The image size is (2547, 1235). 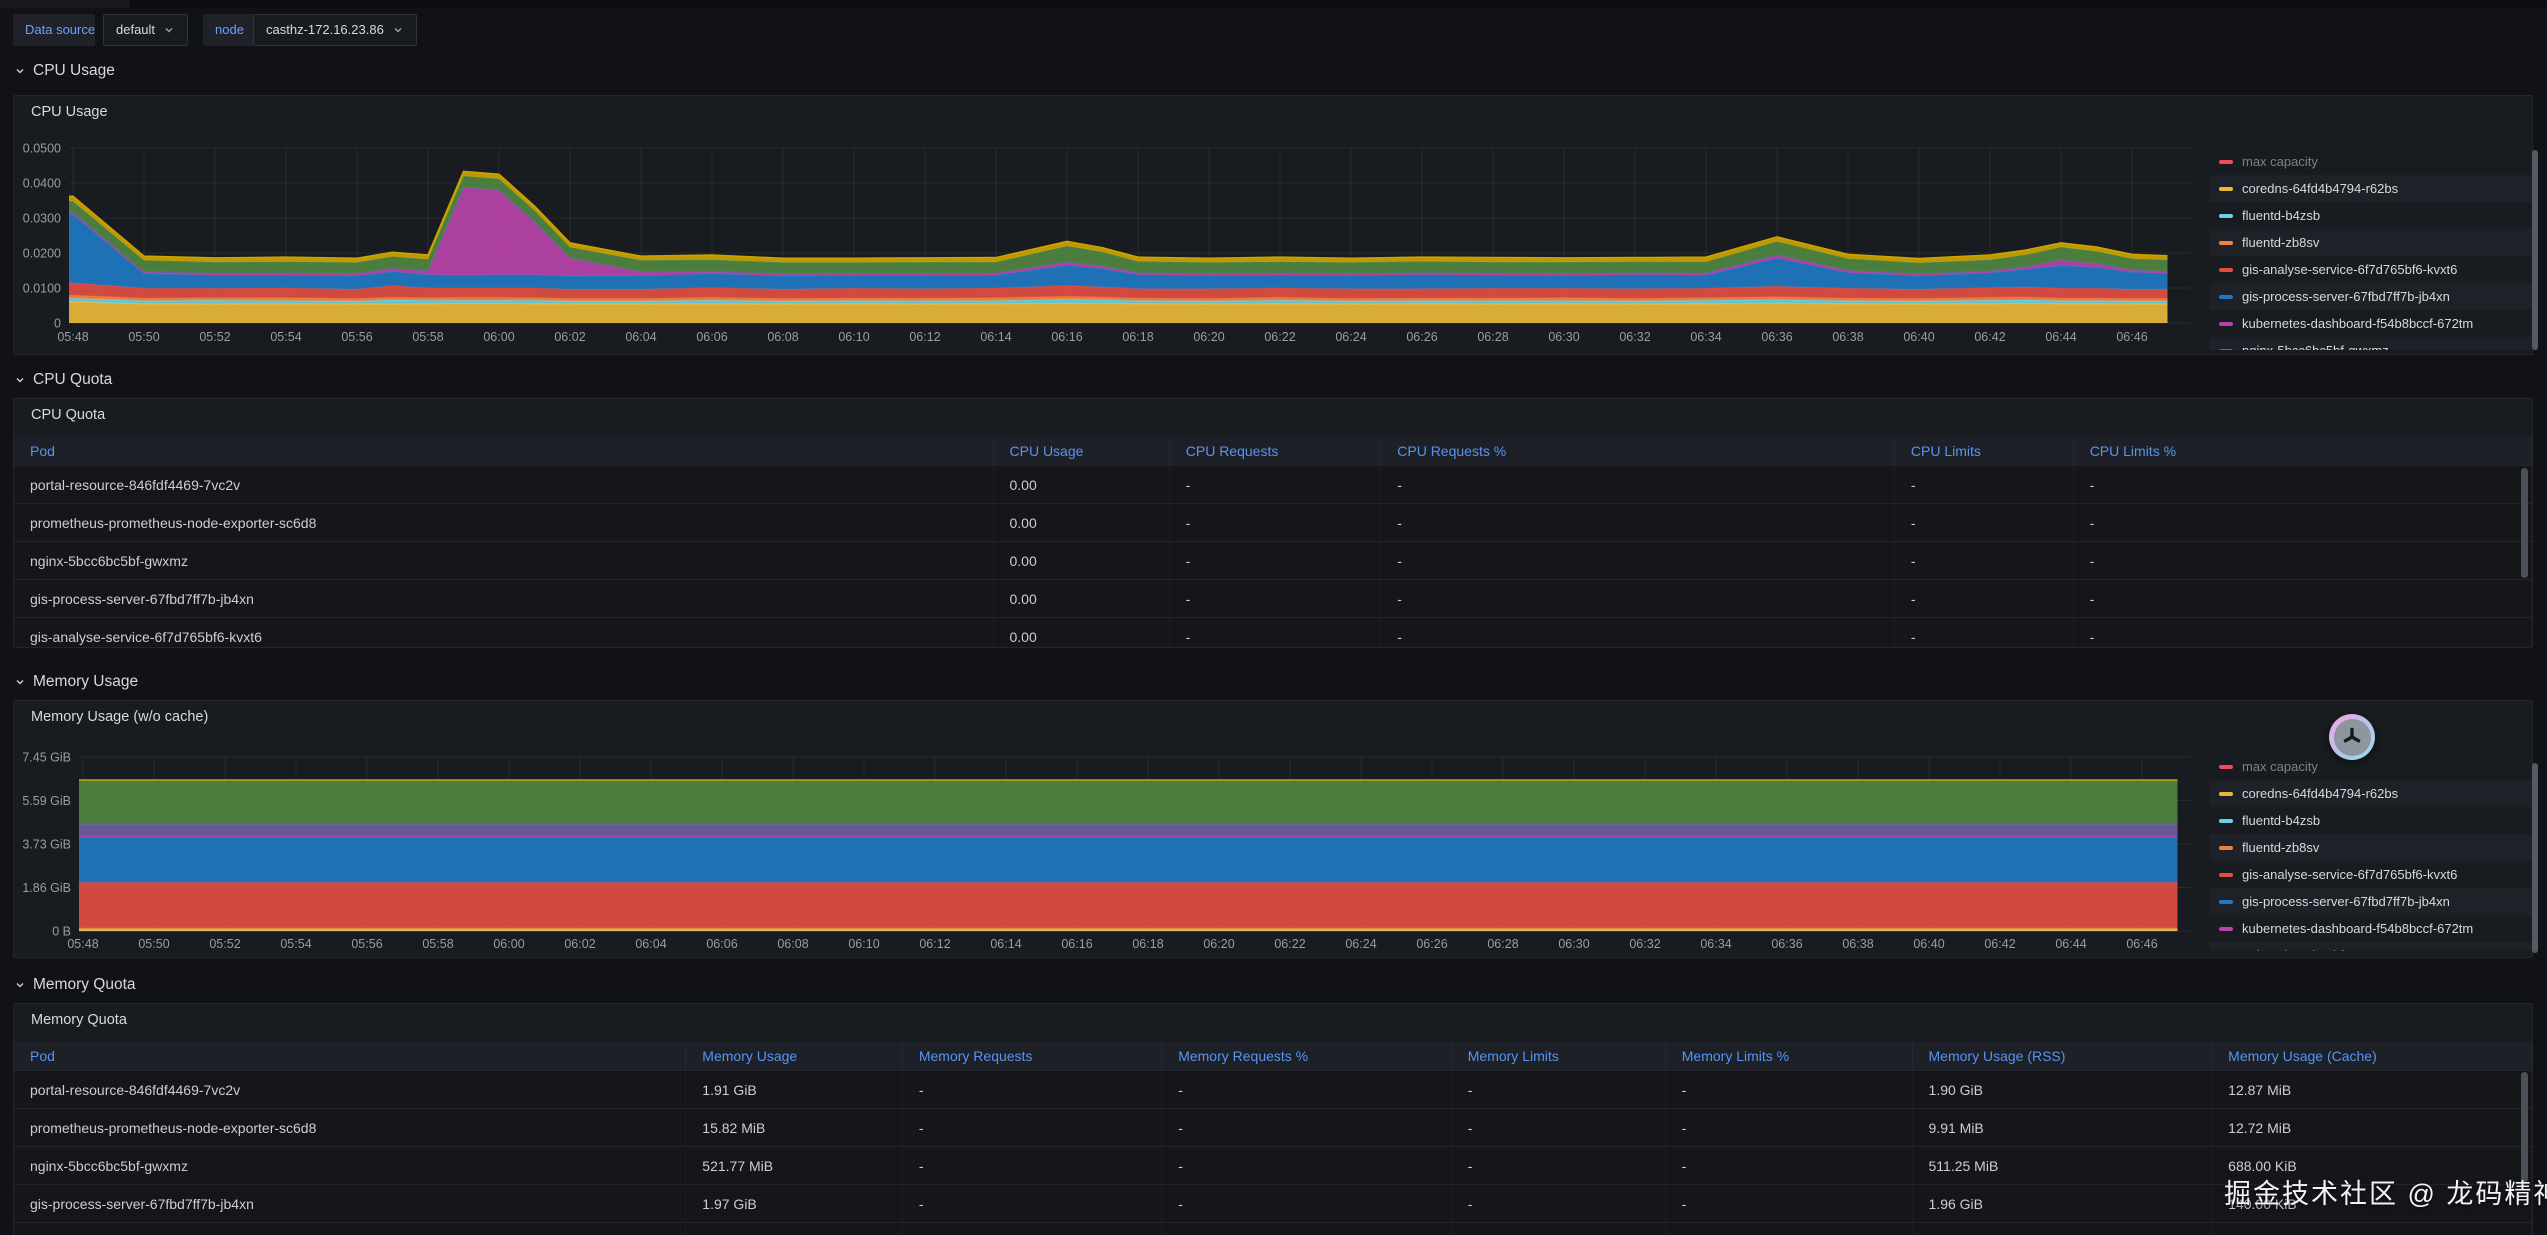 I want to click on floating-assistant-button, so click(x=2352, y=737).